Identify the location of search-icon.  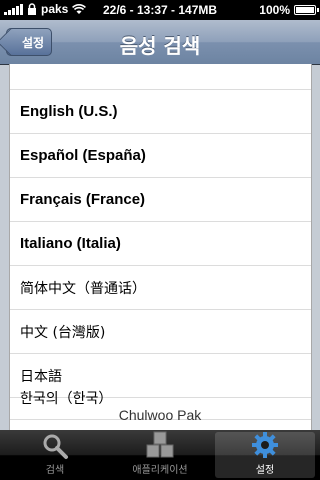
(55, 446).